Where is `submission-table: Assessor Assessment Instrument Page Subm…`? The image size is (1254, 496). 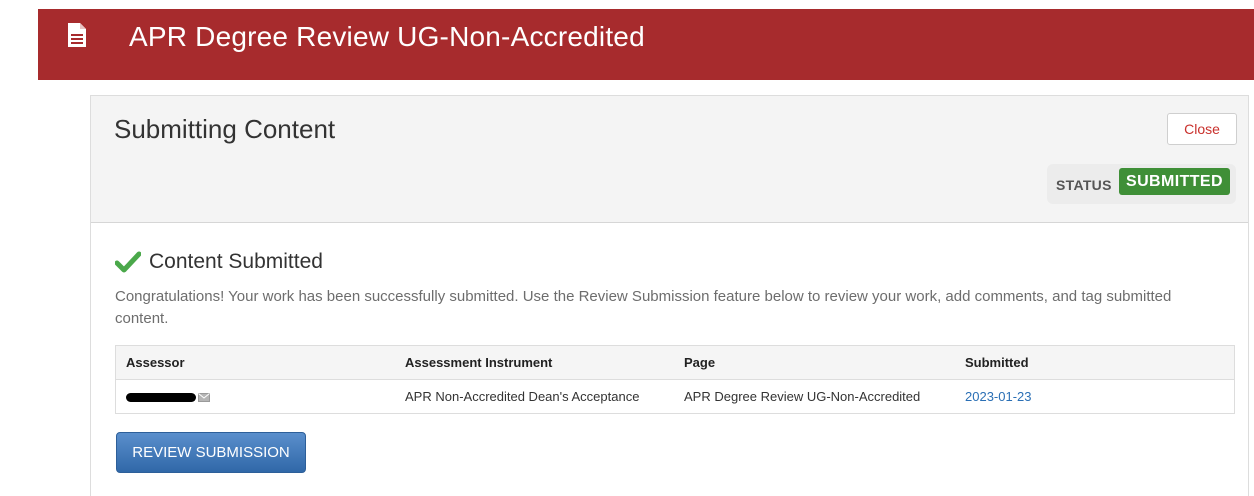
submission-table: Assessor Assessment Instrument Page Subm… is located at coordinates (675, 379).